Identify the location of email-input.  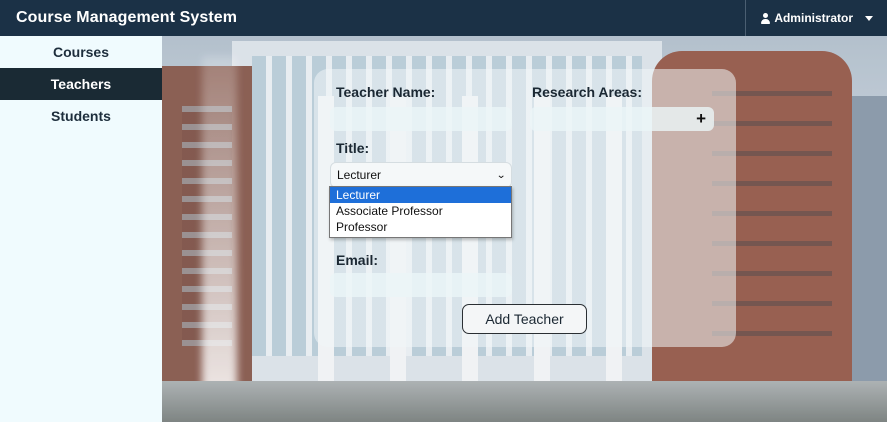
(421, 285).